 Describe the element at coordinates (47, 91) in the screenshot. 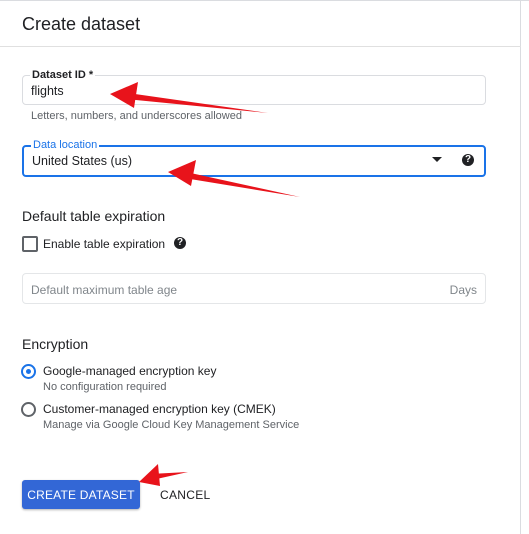

I see `dataset-id-value: flights` at that location.